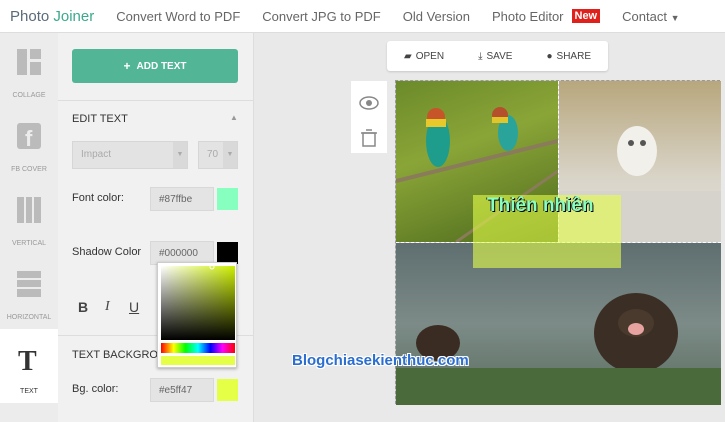  I want to click on font-color-swatch, so click(227, 199).